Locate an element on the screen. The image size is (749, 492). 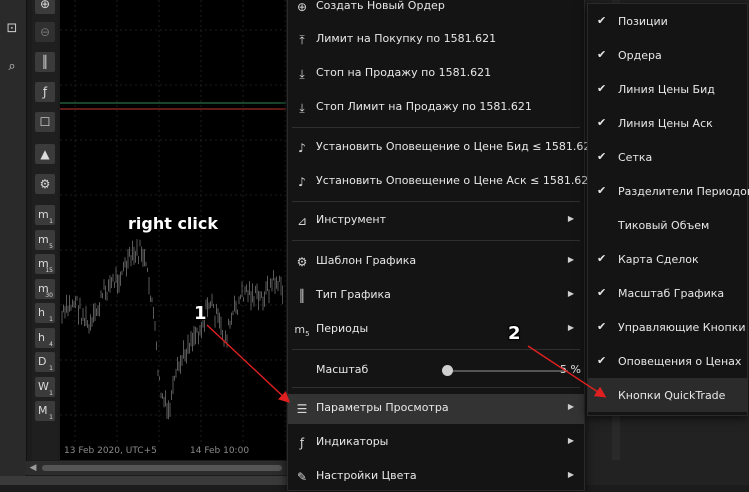
menu-instrument: ⊿ Инструмент ▶ is located at coordinates (436, 221).